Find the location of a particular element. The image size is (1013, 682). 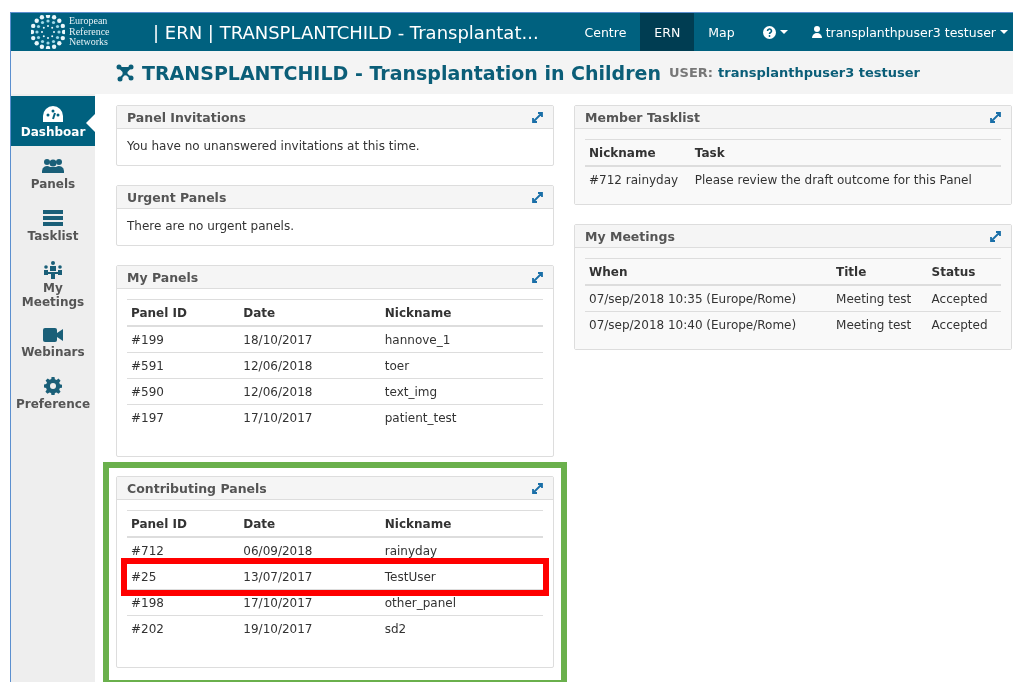

gauge-icon is located at coordinates (53, 114).